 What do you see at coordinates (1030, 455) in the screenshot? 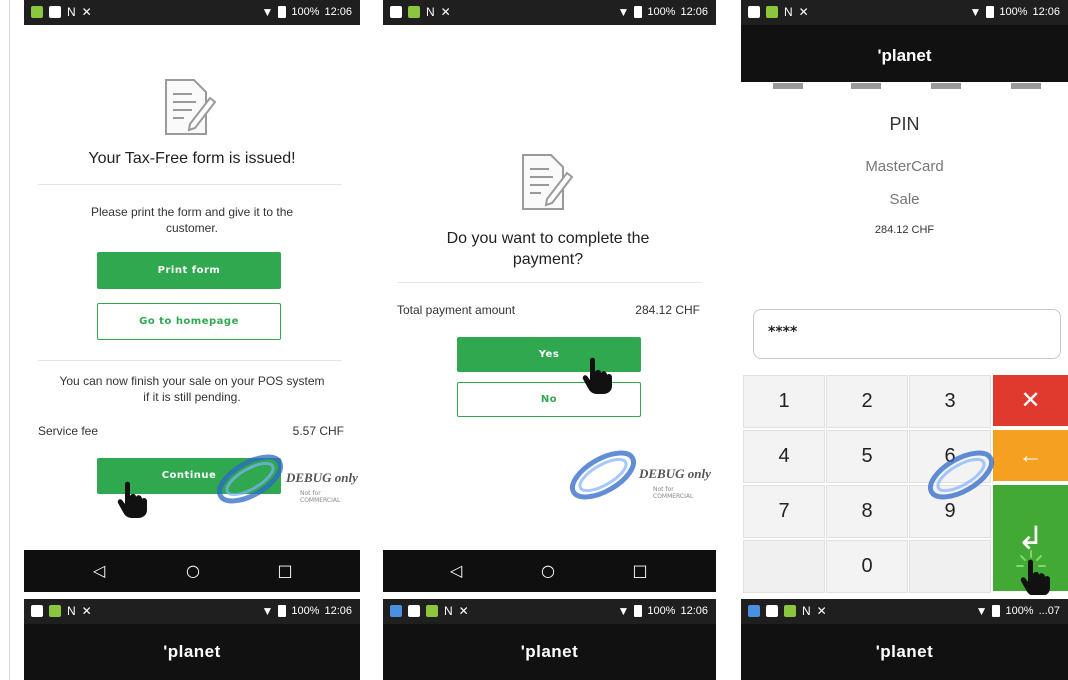
I see `clear-key: ←` at bounding box center [1030, 455].